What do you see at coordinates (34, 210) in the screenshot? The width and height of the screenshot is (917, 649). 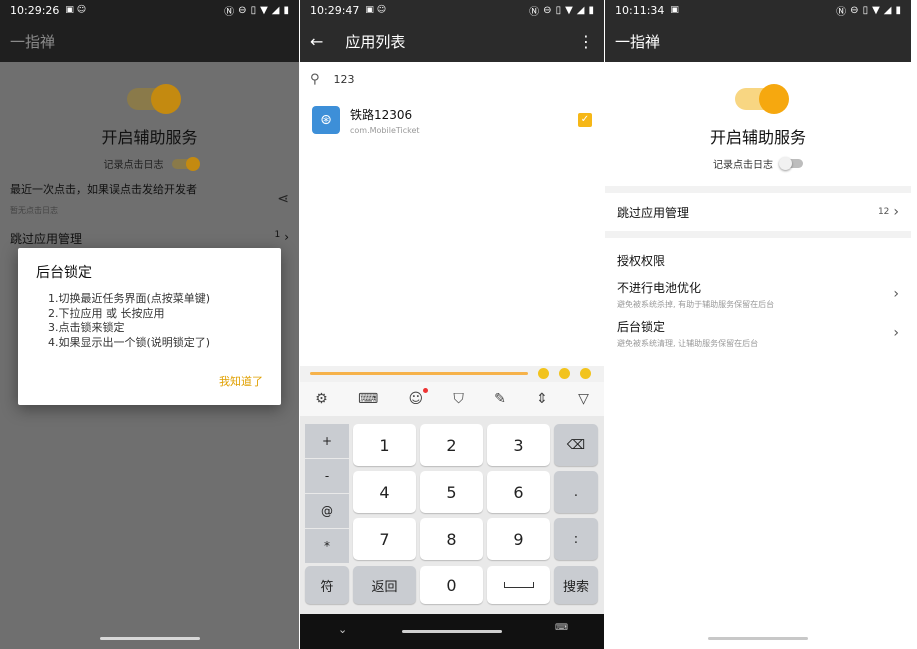 I see `last-click-sub: 暂无点击日志` at bounding box center [34, 210].